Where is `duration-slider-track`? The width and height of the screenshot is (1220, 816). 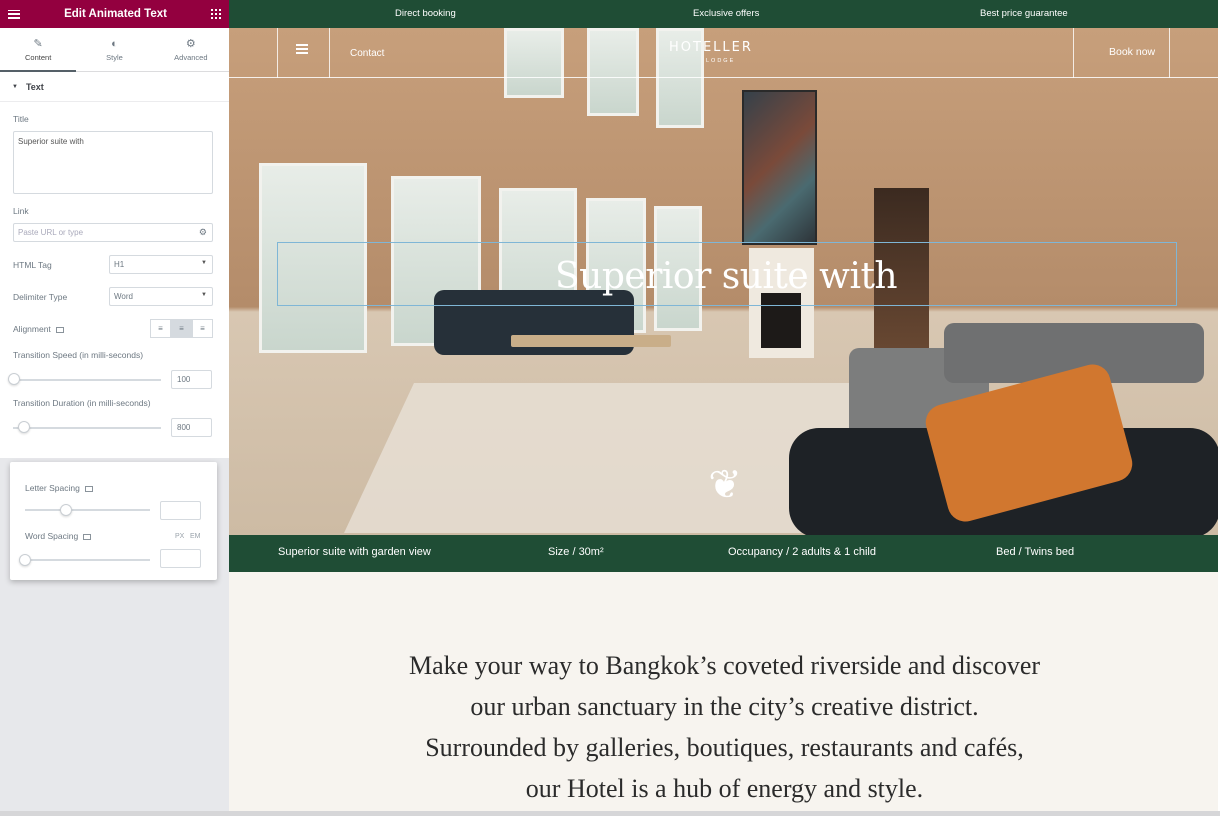 duration-slider-track is located at coordinates (87, 428).